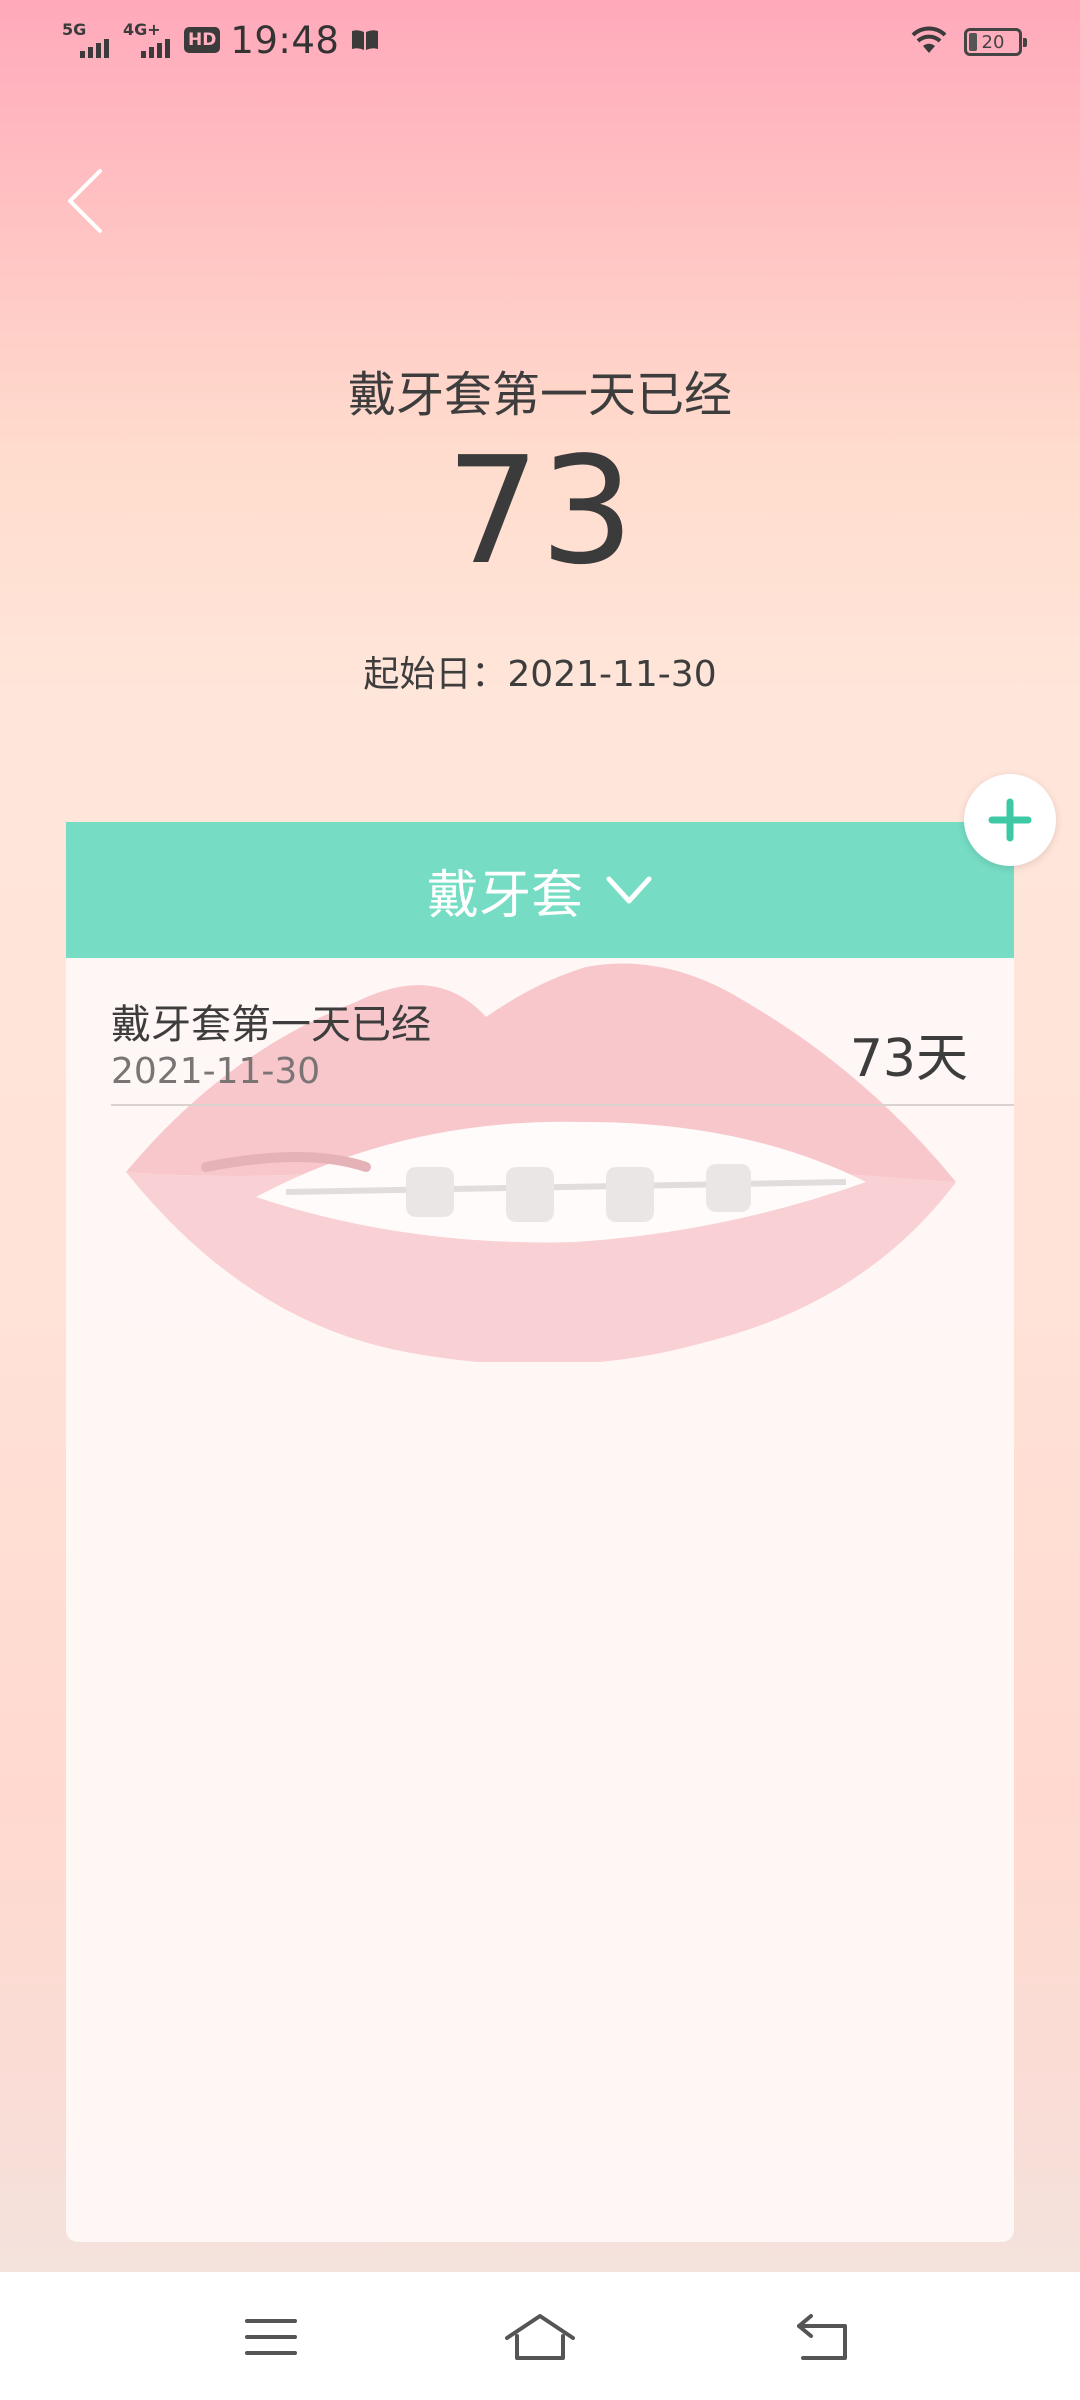 The image size is (1080, 2400). I want to click on category-label: 戴牙套, so click(504, 895).